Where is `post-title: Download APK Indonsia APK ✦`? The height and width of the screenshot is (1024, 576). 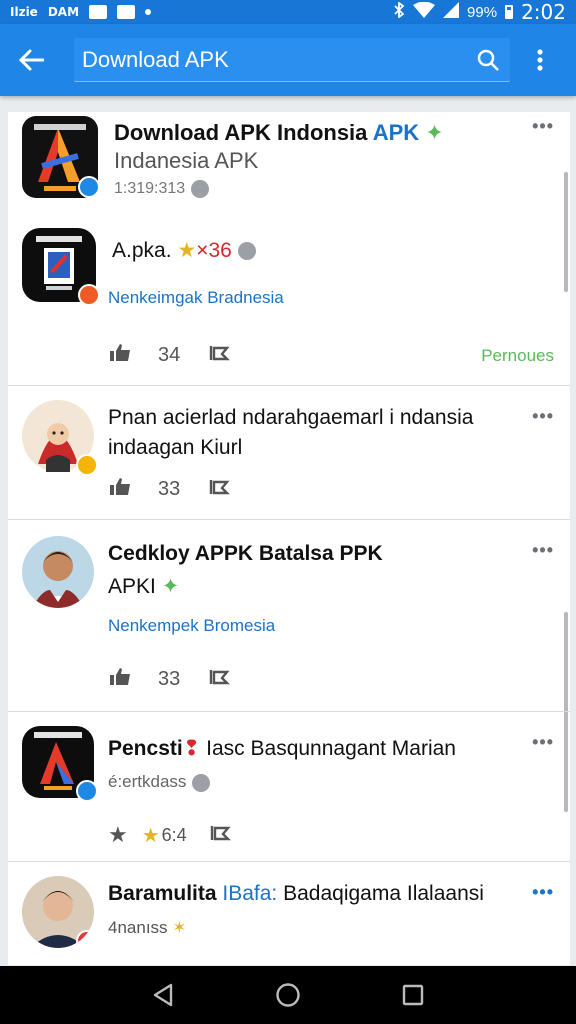
post-title: Download APK Indonsia APK ✦ is located at coordinates (279, 132).